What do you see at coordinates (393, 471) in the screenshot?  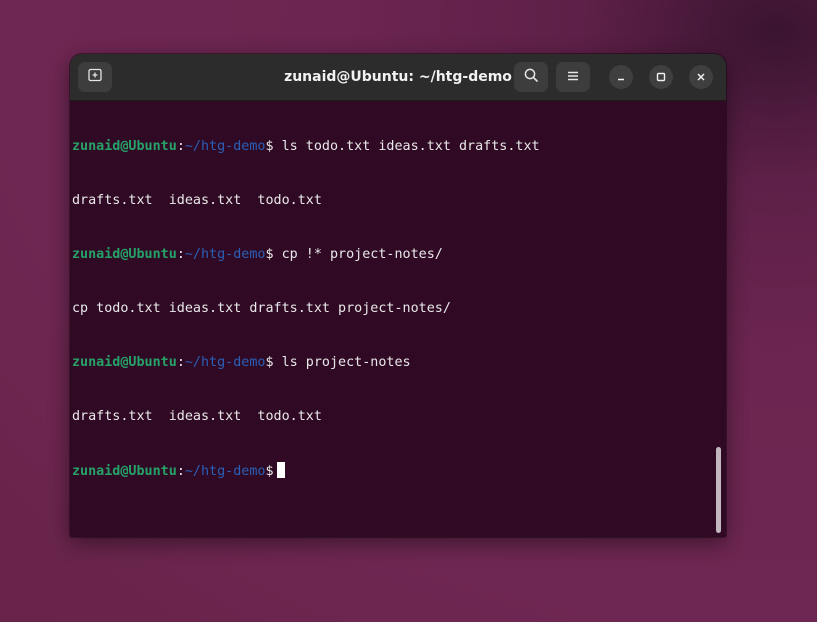 I see `terminal-line-prompt-active: zunaid@Ubuntu:~/htg-demo$` at bounding box center [393, 471].